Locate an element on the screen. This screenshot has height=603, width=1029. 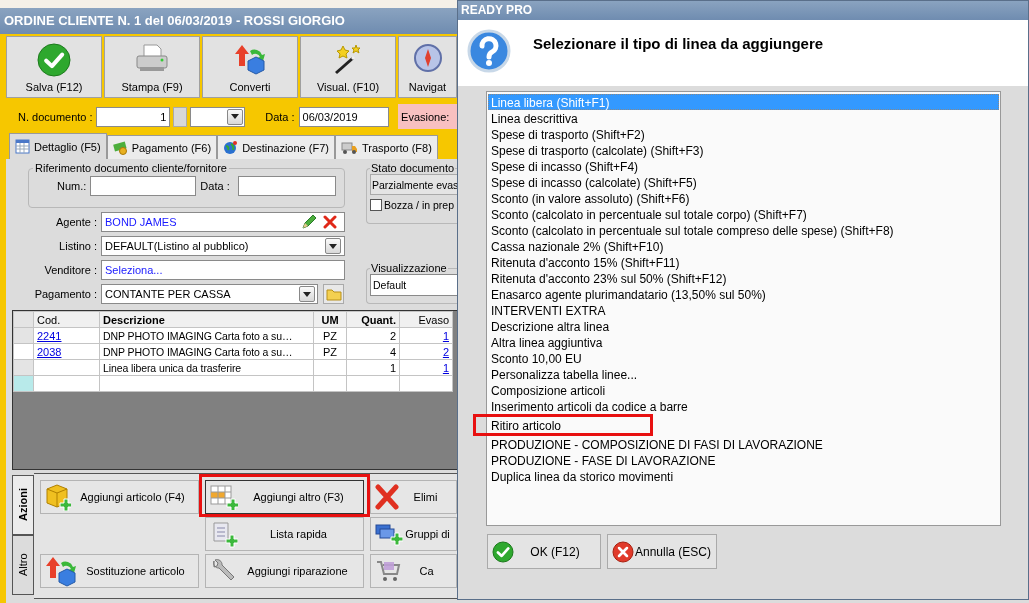
column-header: Quant. is located at coordinates (373, 319).